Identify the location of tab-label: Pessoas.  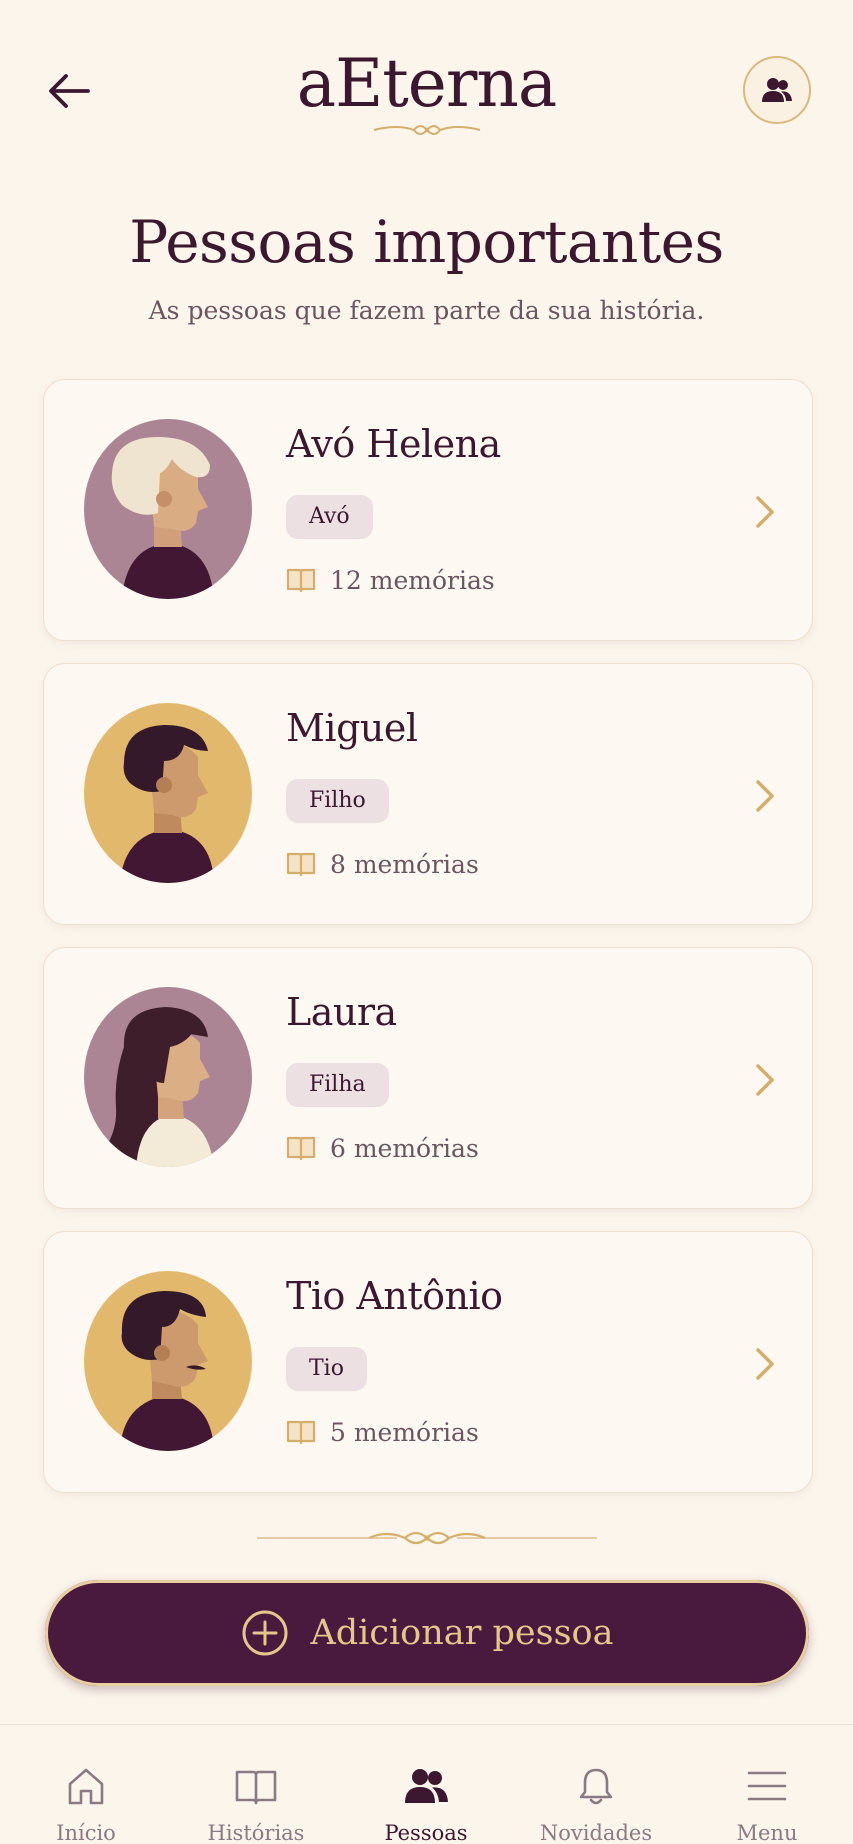
(426, 1832).